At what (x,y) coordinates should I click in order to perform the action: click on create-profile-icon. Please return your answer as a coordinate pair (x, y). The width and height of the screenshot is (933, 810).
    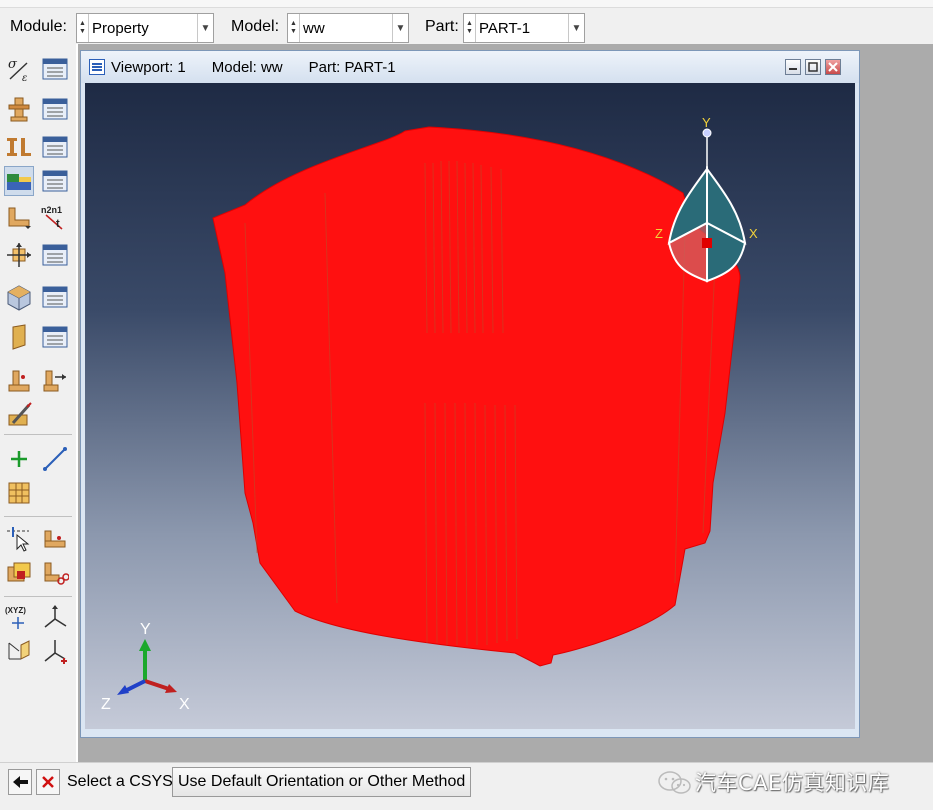
    Looking at the image, I should click on (19, 147).